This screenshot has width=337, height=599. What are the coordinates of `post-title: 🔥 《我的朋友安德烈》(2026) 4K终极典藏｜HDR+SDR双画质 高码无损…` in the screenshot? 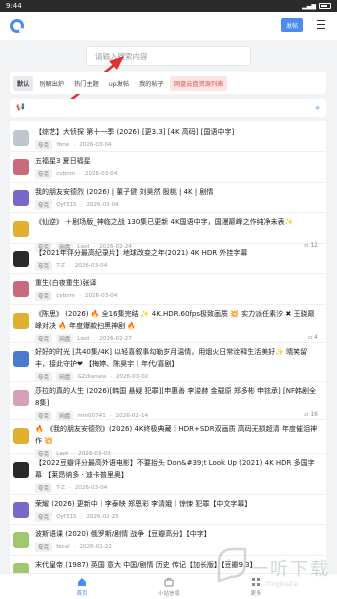 It's located at (176, 435).